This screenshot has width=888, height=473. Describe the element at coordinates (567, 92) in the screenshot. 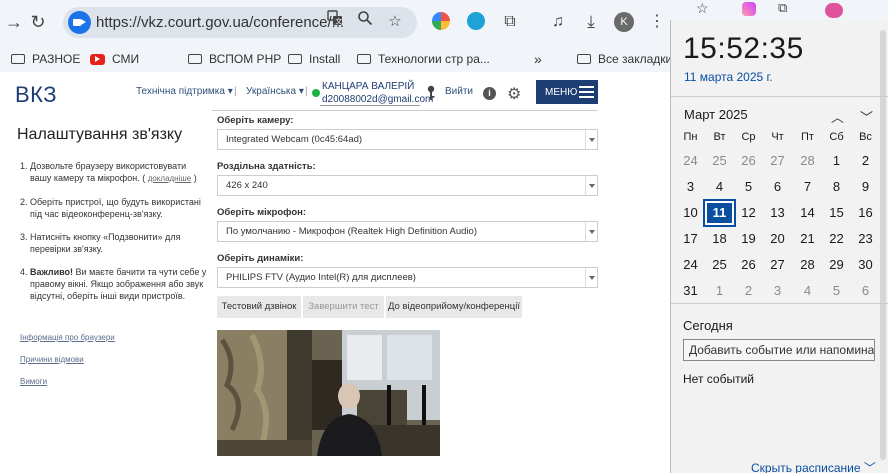

I see `menu-button: МЕНЮ` at that location.